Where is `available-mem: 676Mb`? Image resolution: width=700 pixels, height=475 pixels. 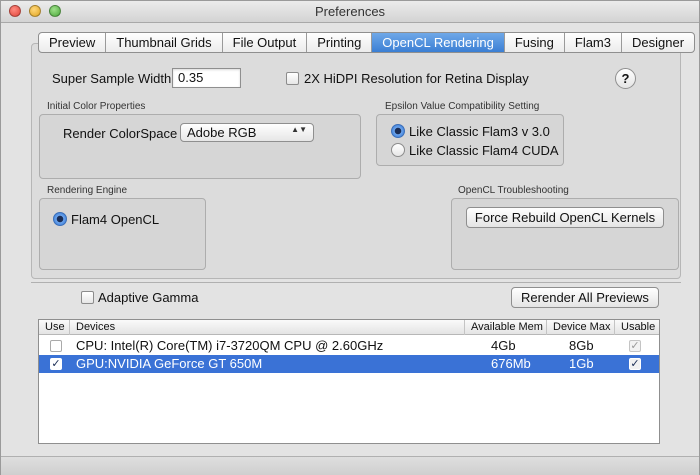
available-mem: 676Mb is located at coordinates (511, 363).